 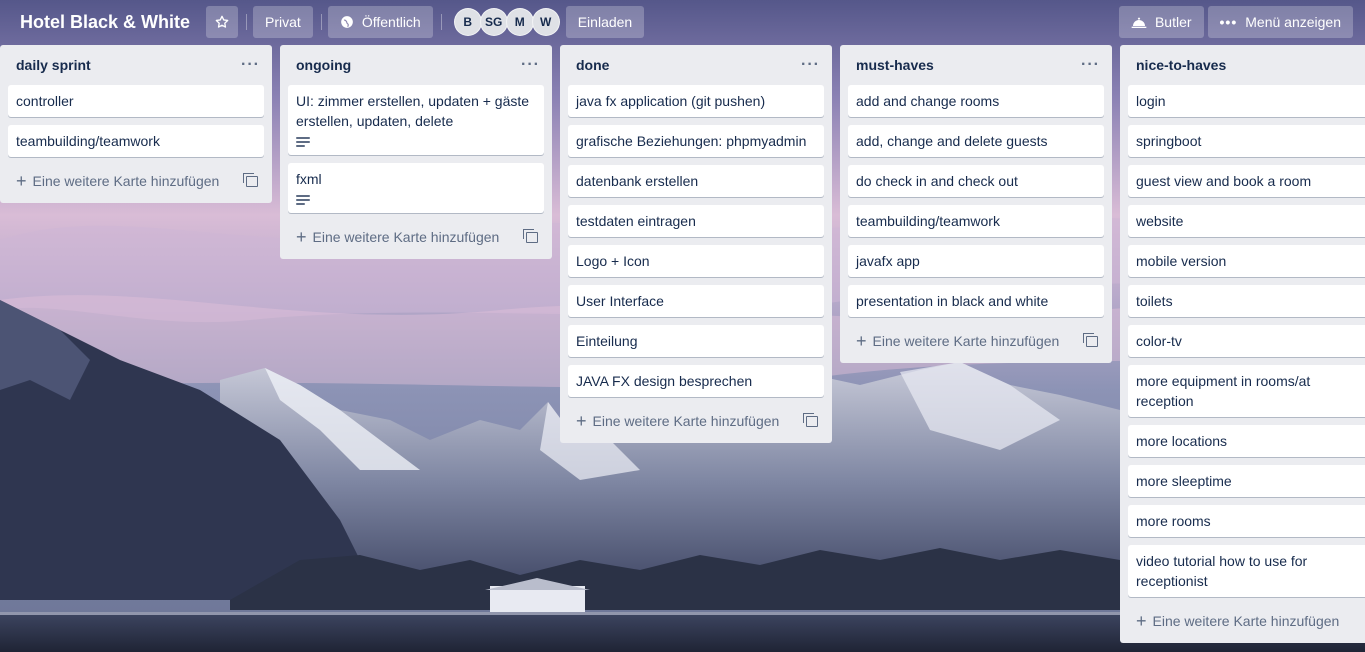 I want to click on member-avatar: M, so click(x=519, y=22).